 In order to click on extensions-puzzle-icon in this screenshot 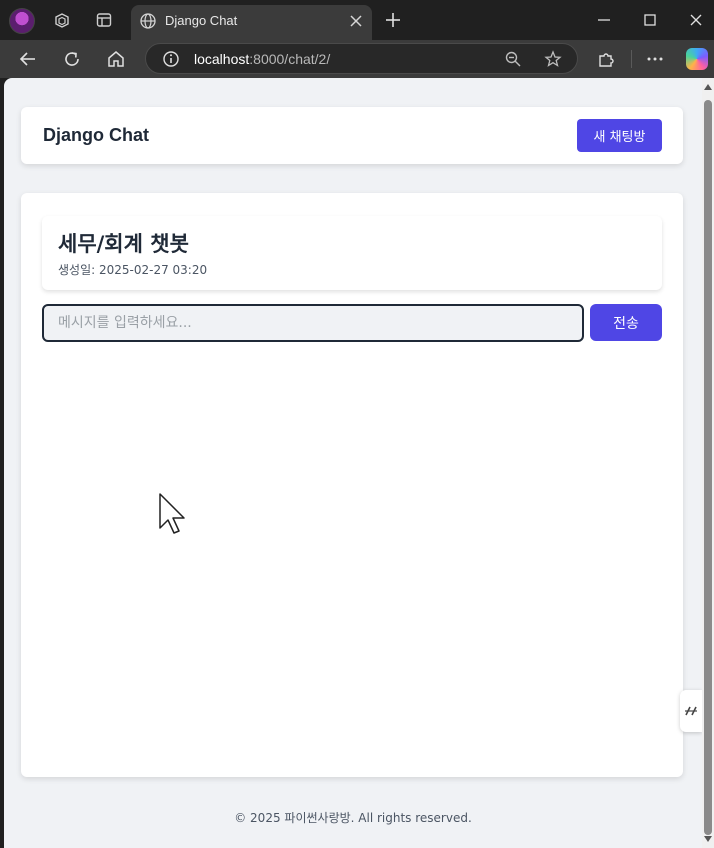, I will do `click(606, 59)`.